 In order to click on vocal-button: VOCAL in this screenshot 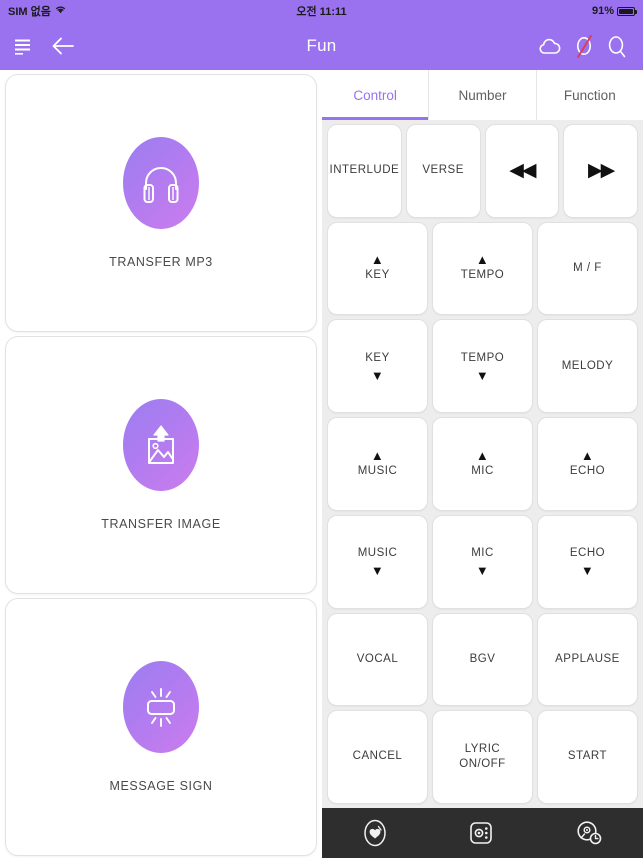, I will do `click(377, 659)`.